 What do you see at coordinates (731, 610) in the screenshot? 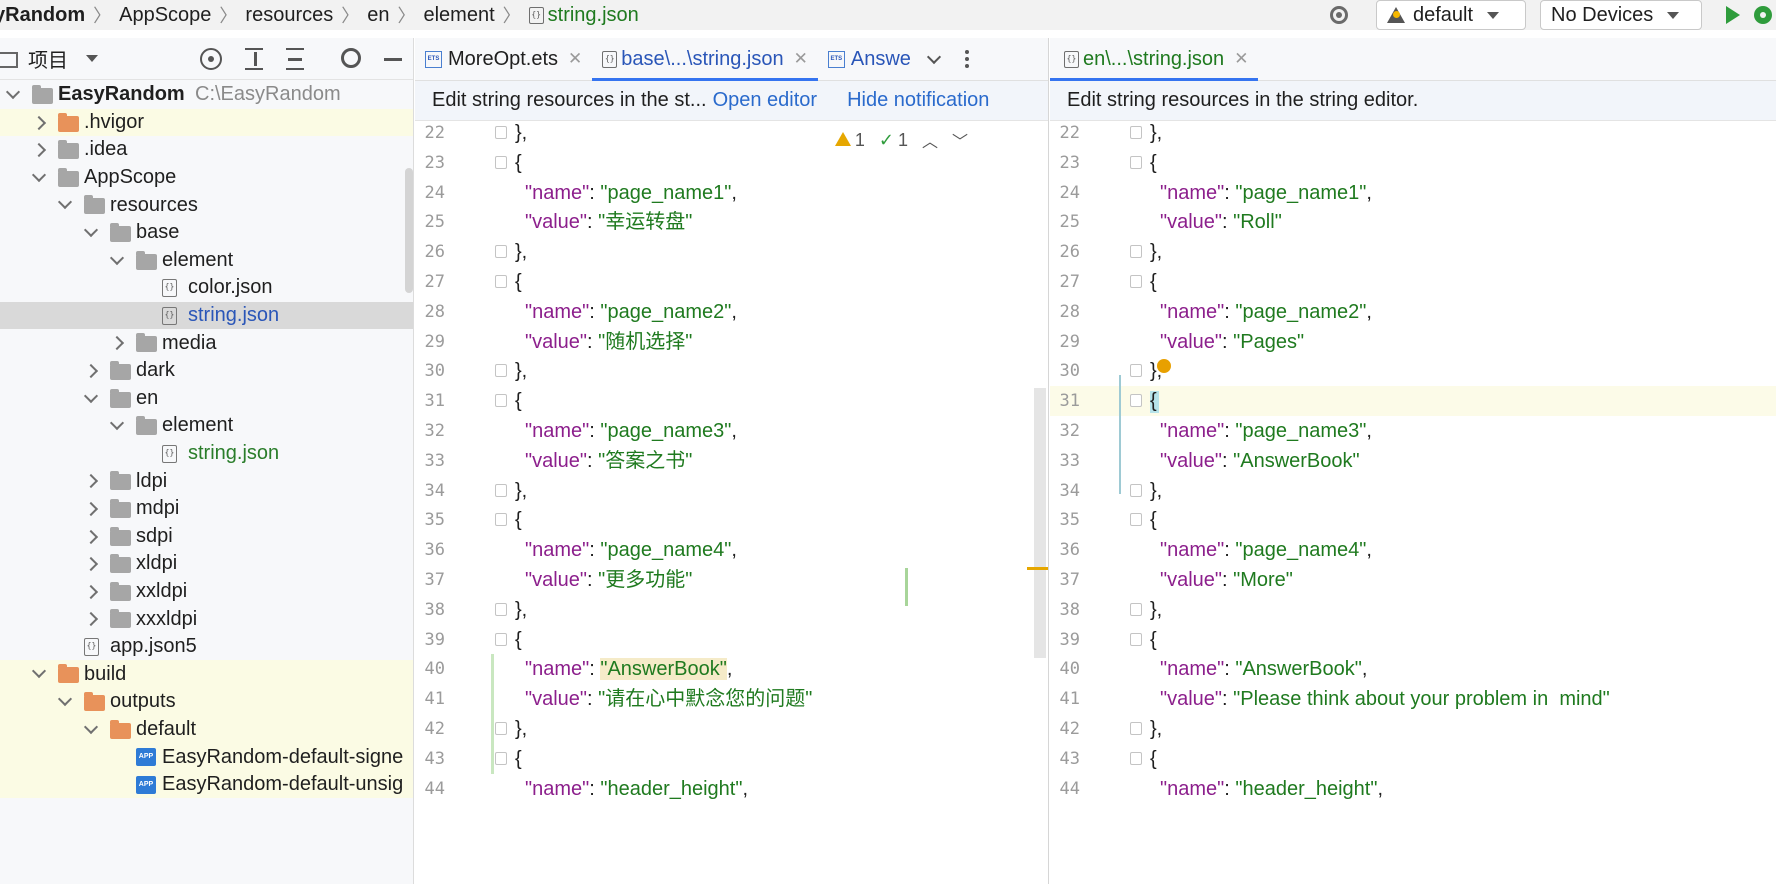
I see `code-line: 38},` at bounding box center [731, 610].